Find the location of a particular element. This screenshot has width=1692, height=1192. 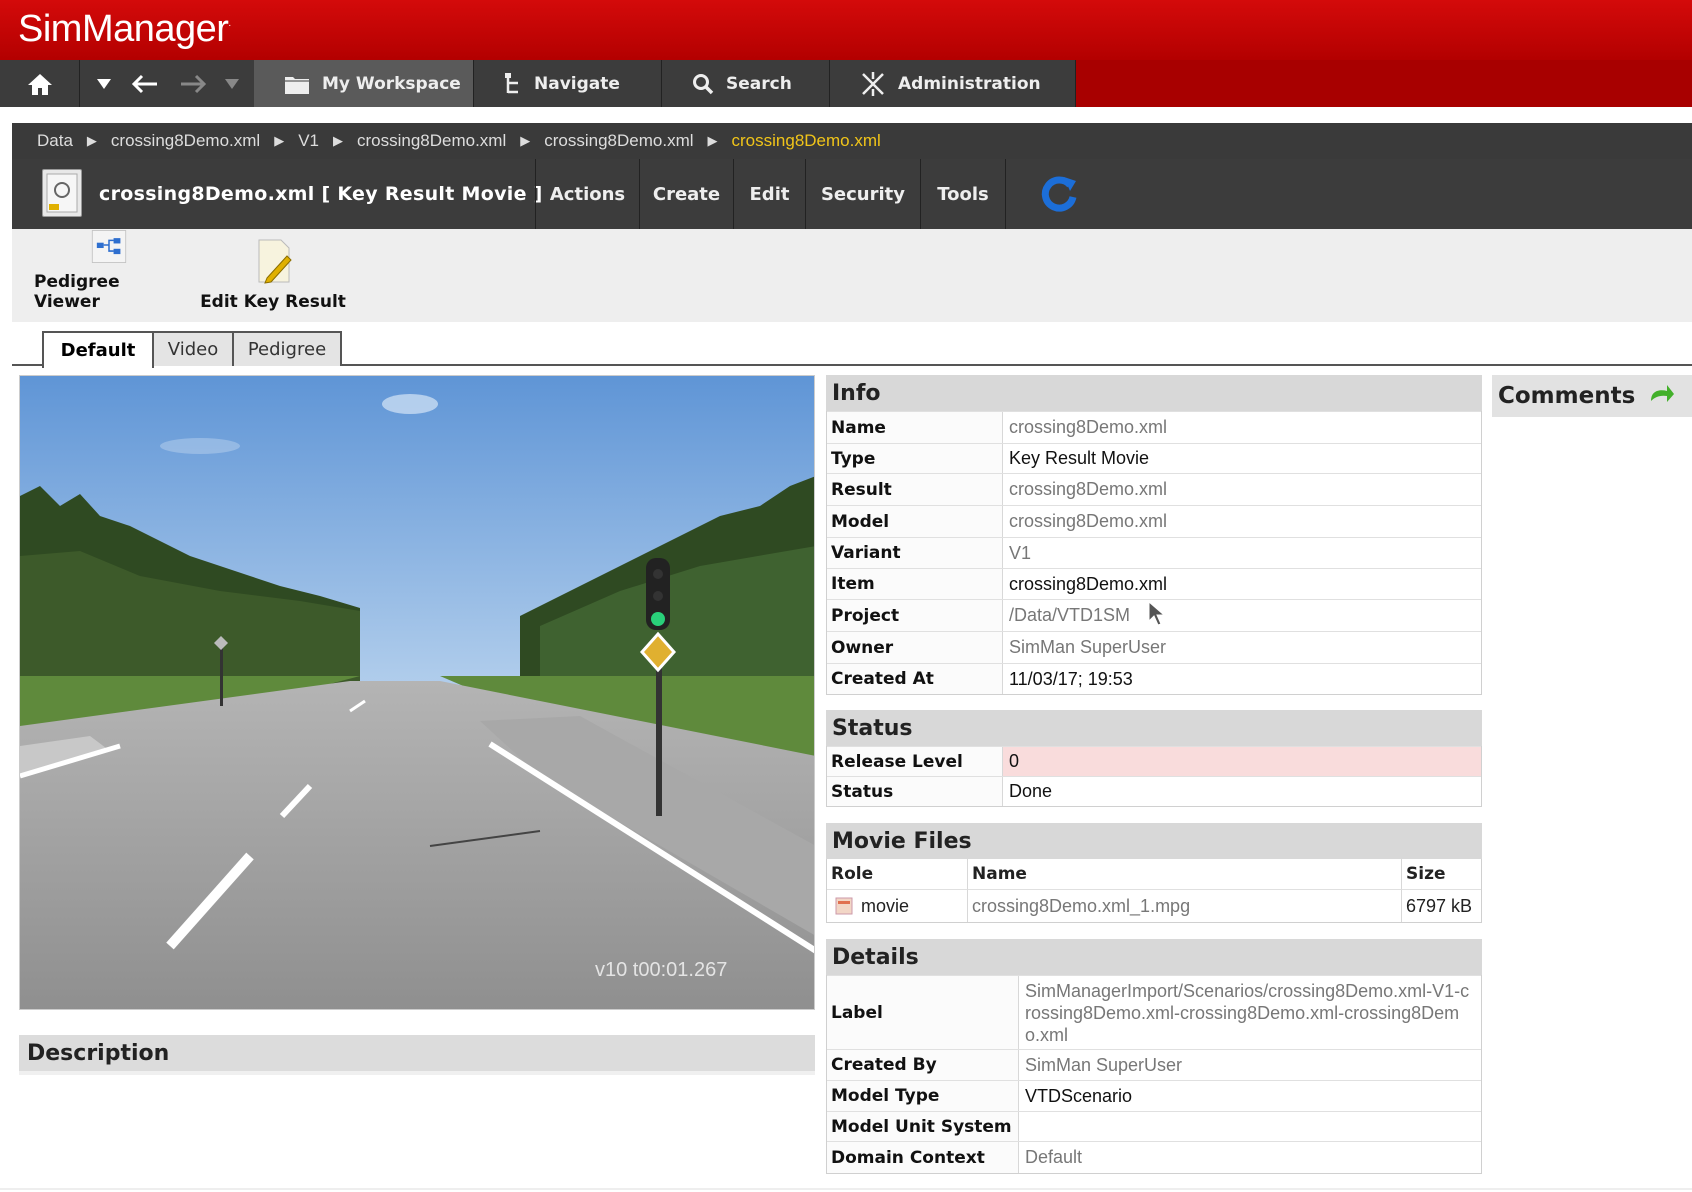

home-icon is located at coordinates (40, 83).